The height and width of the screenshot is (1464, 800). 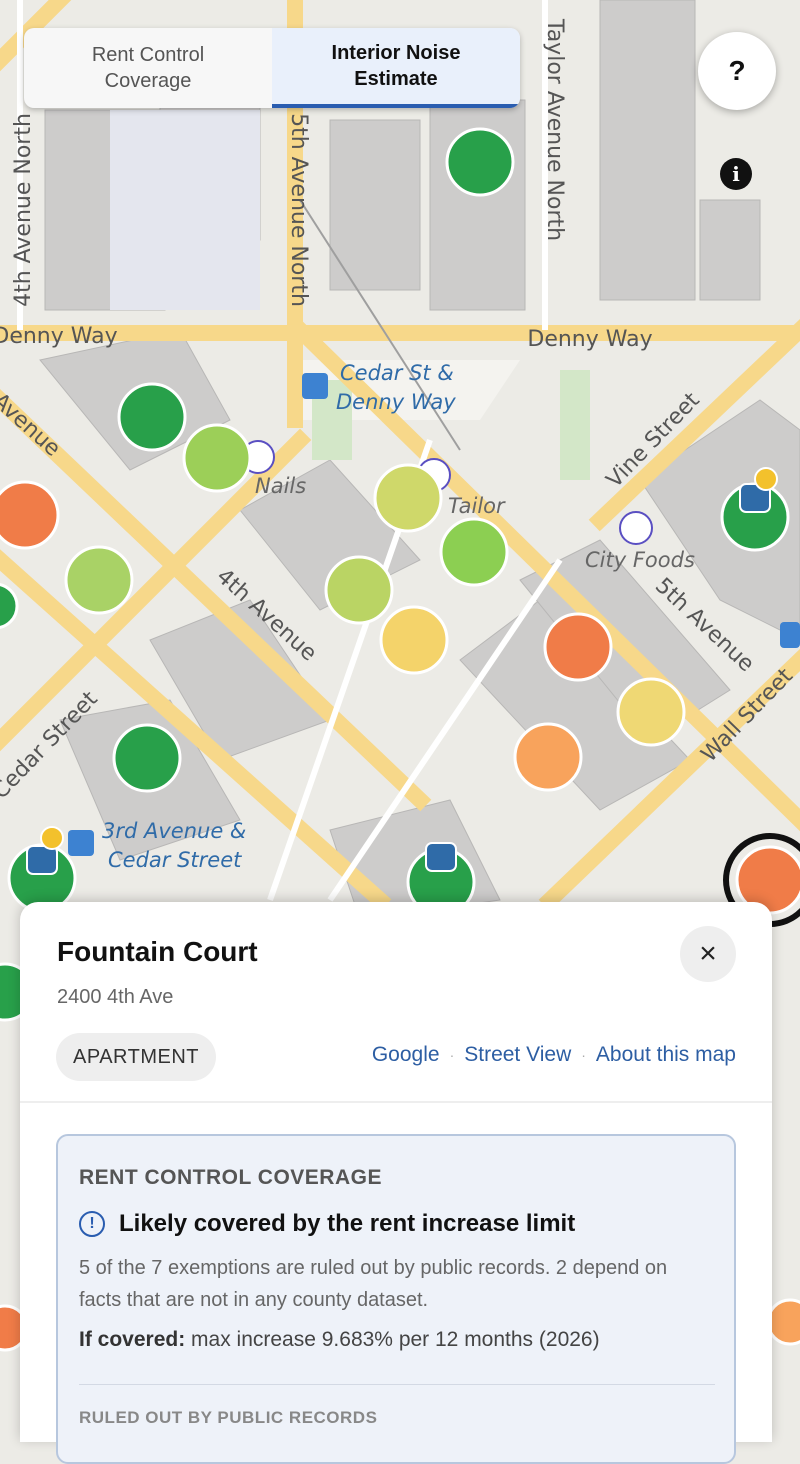 I want to click on divider, so click(x=396, y=1102).